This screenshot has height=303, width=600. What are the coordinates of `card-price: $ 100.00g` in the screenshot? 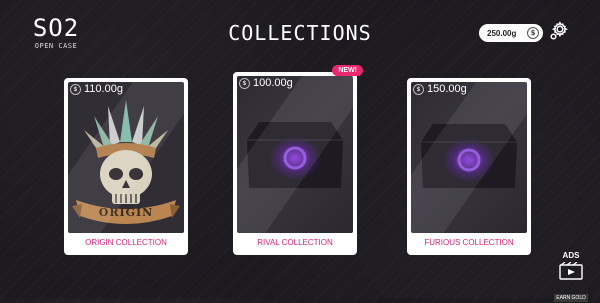 It's located at (266, 83).